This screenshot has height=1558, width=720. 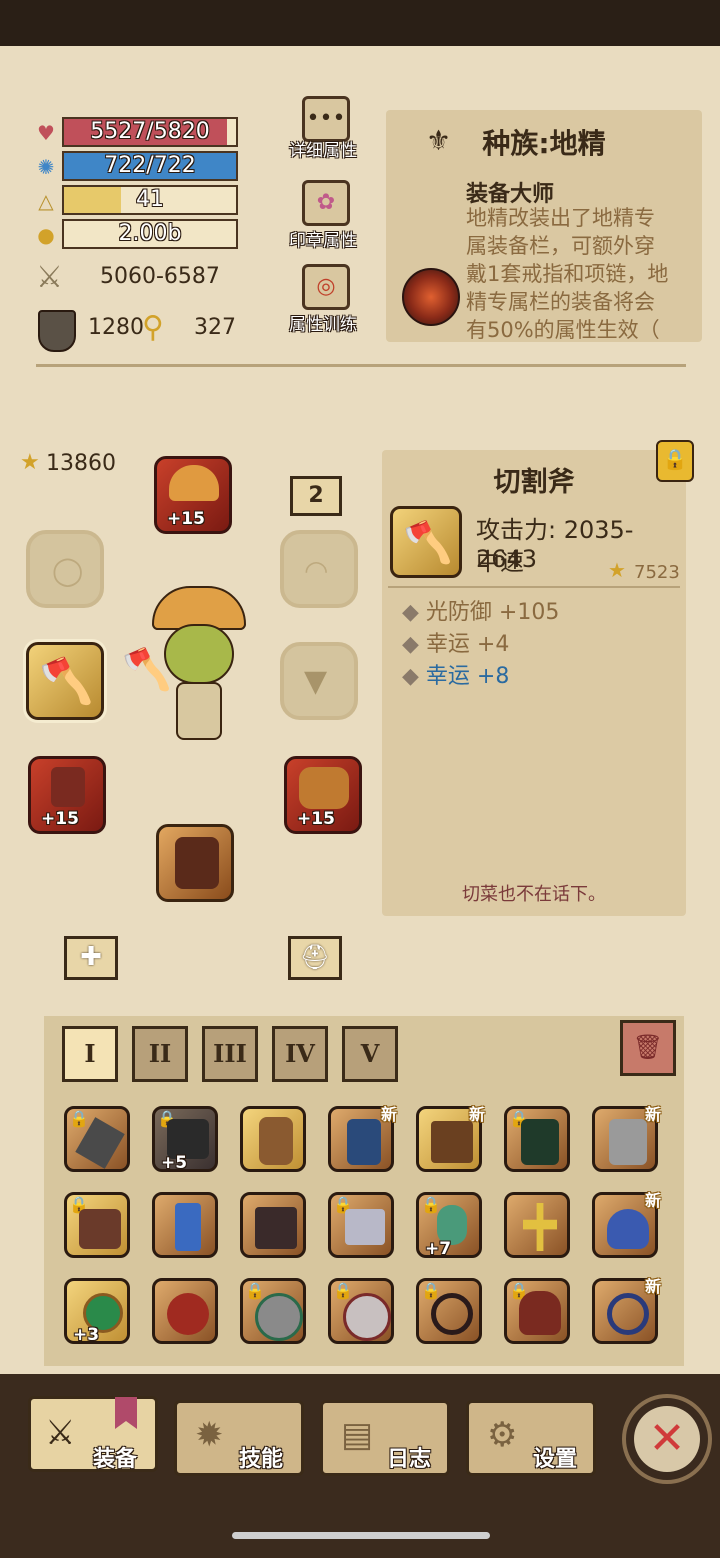 I want to click on seal-attributes-button: ✿, so click(x=326, y=203).